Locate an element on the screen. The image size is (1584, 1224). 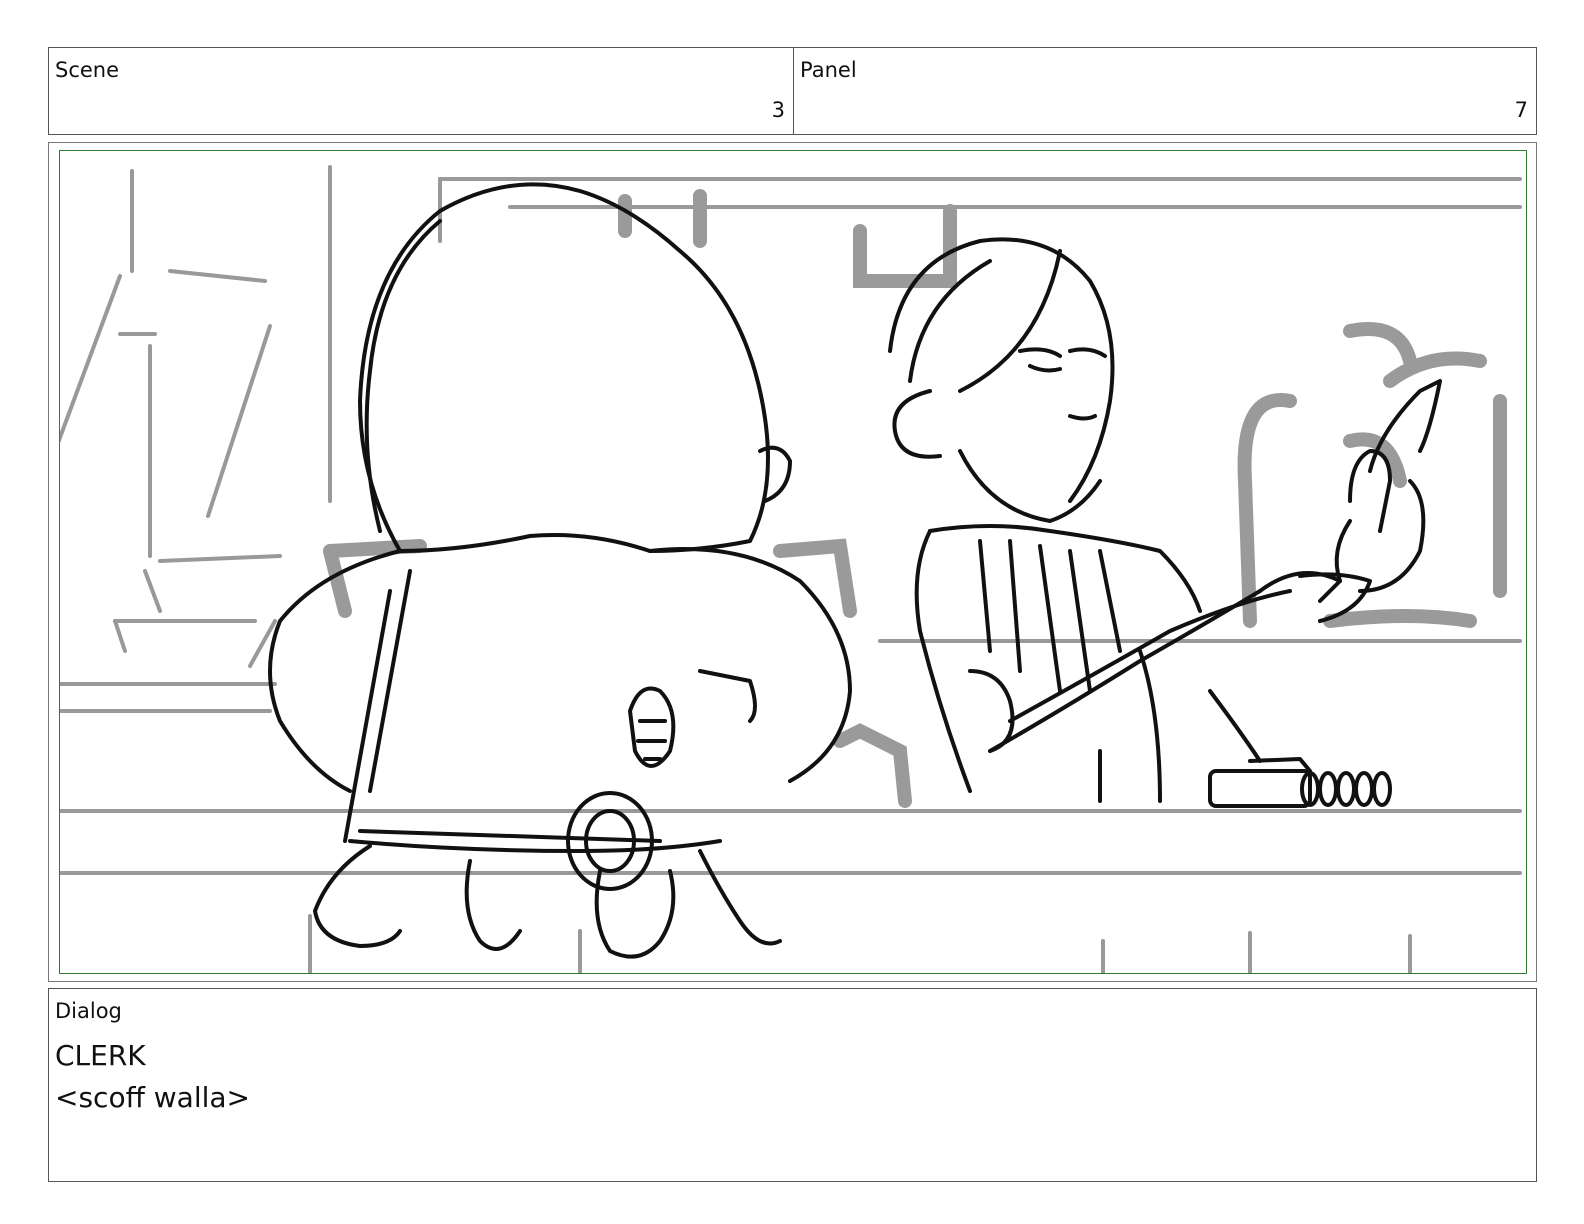
dialog-character: CLERK is located at coordinates (100, 1055).